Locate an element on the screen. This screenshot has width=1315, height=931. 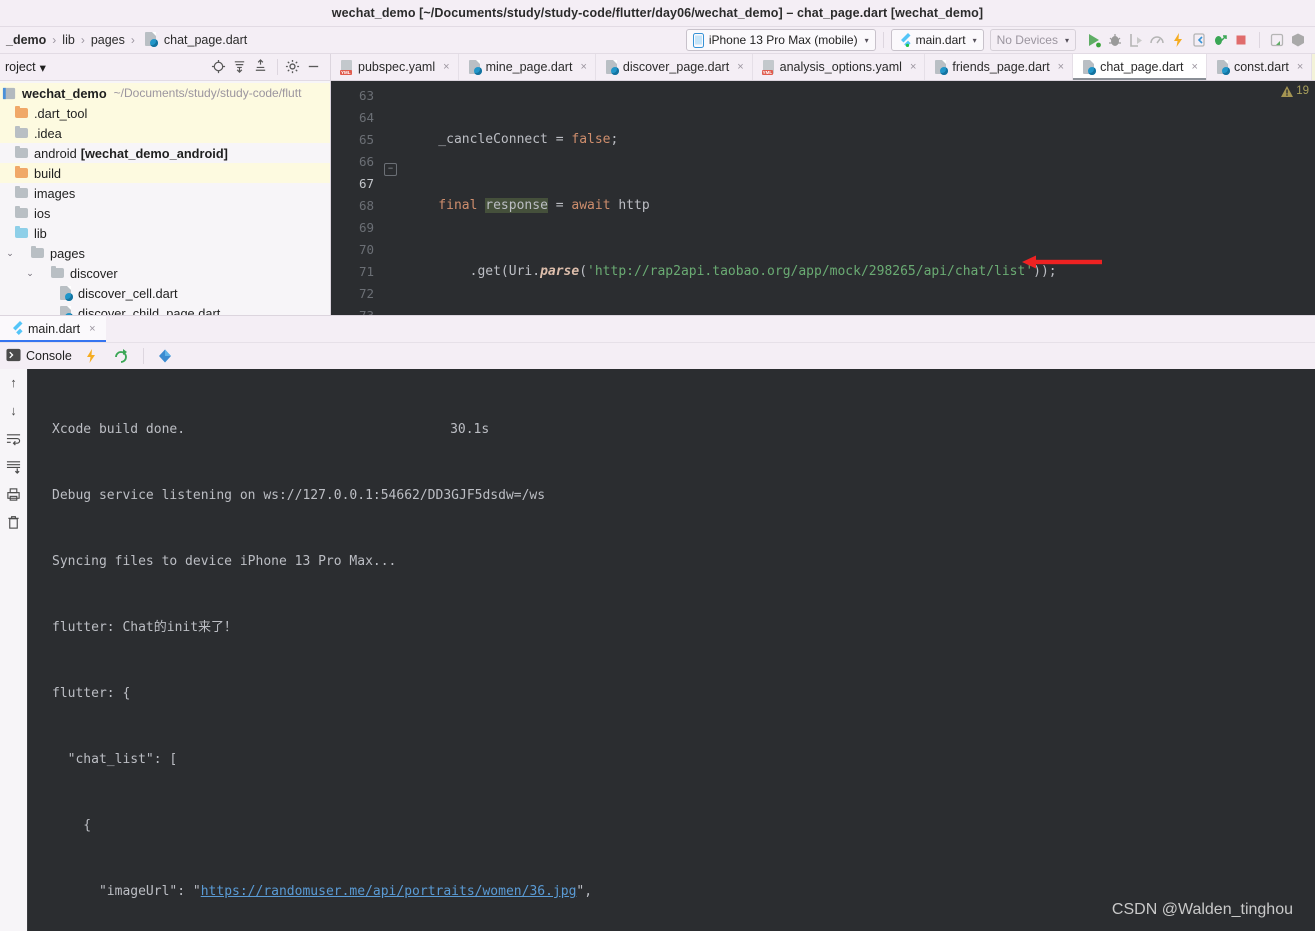
tree-item-dart-tool: .dart_tool is located at coordinates (165, 113).